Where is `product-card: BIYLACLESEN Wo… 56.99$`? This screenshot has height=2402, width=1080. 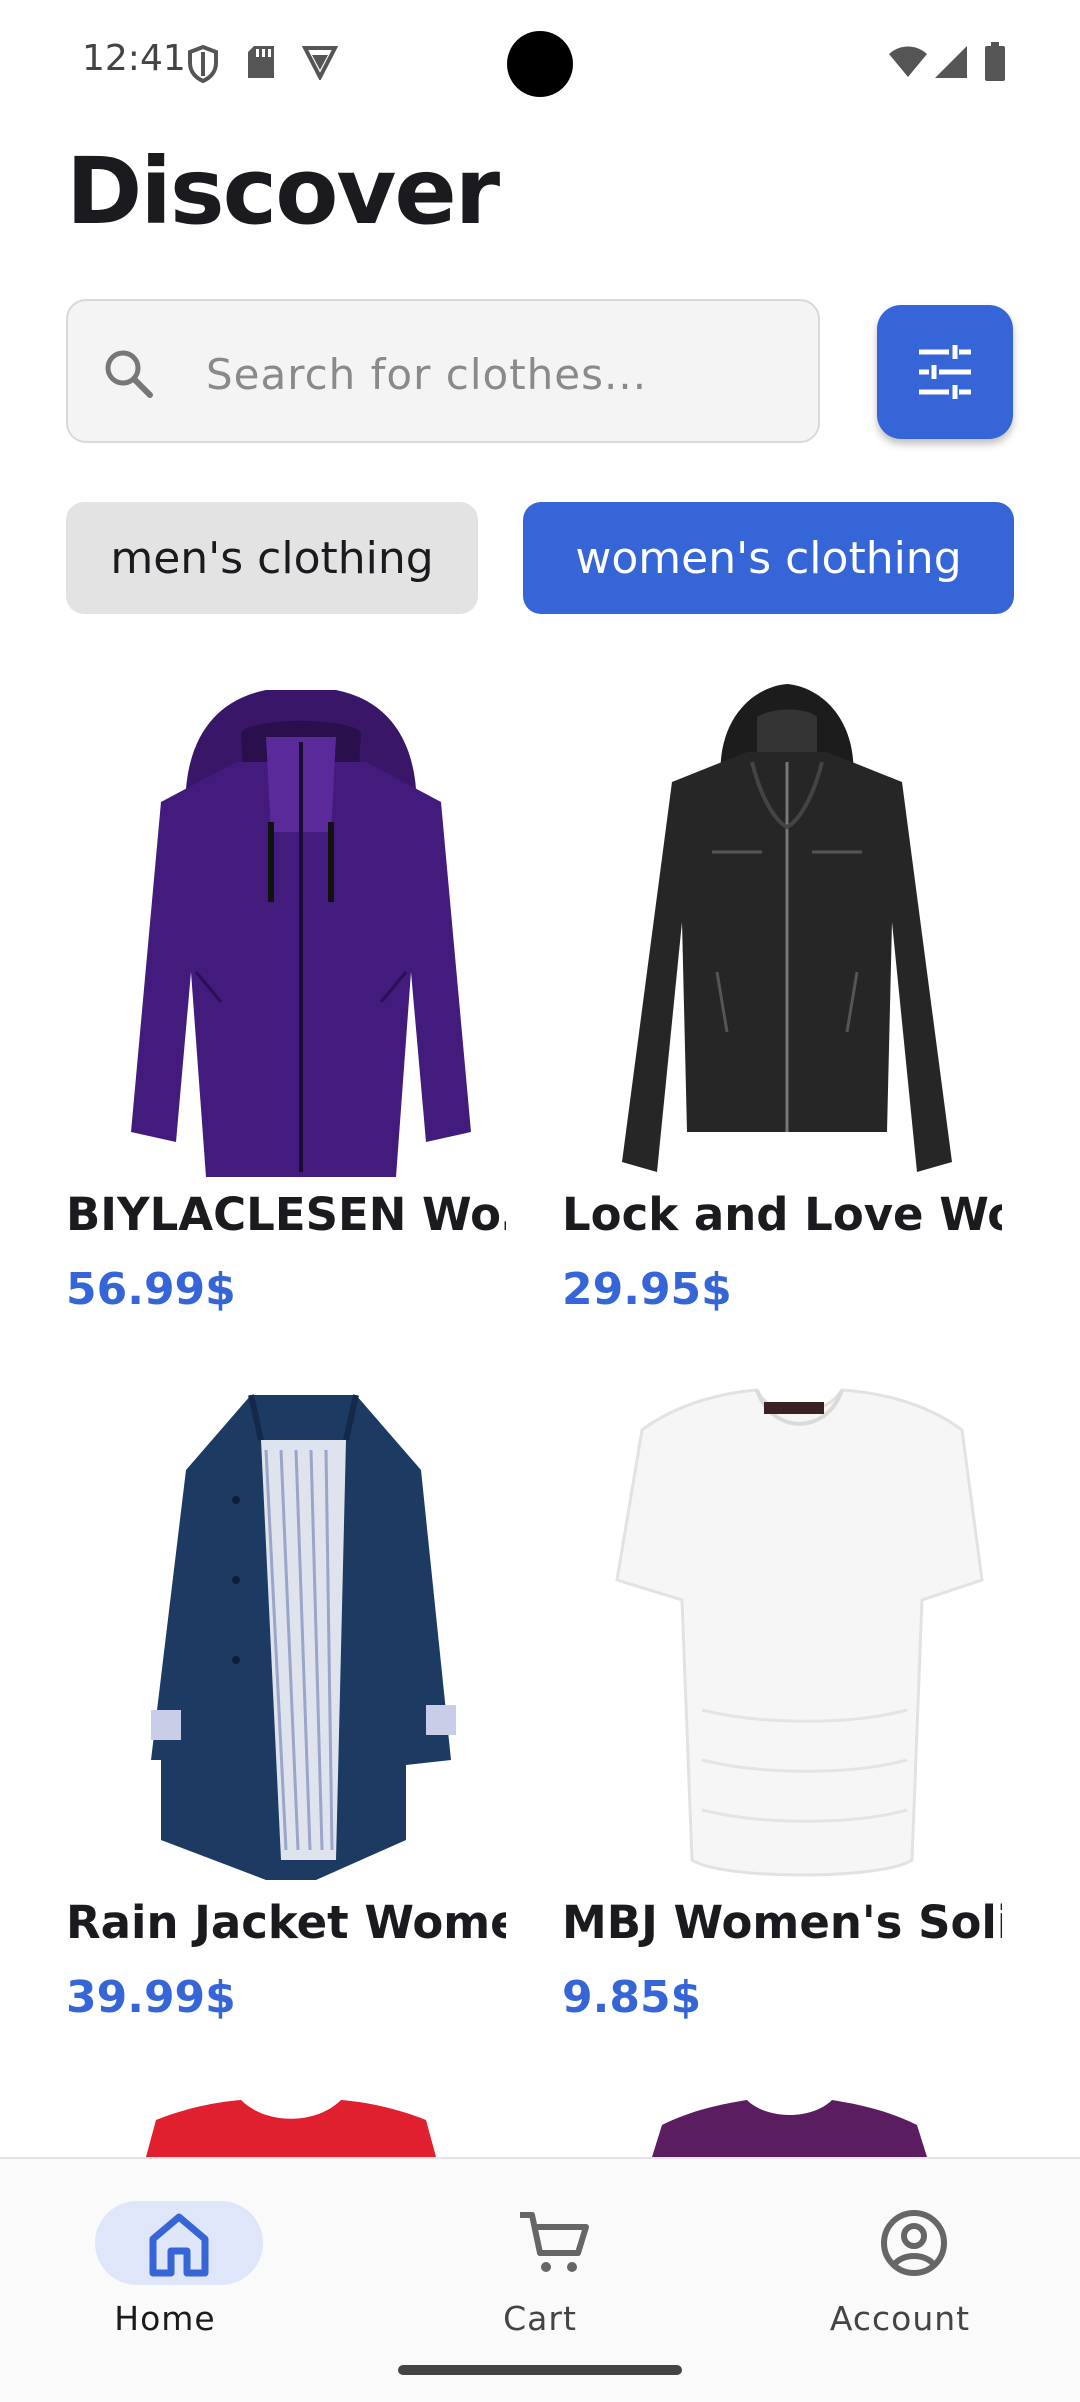
product-card: BIYLACLESEN Wo… 56.99$ is located at coordinates (301, 1012).